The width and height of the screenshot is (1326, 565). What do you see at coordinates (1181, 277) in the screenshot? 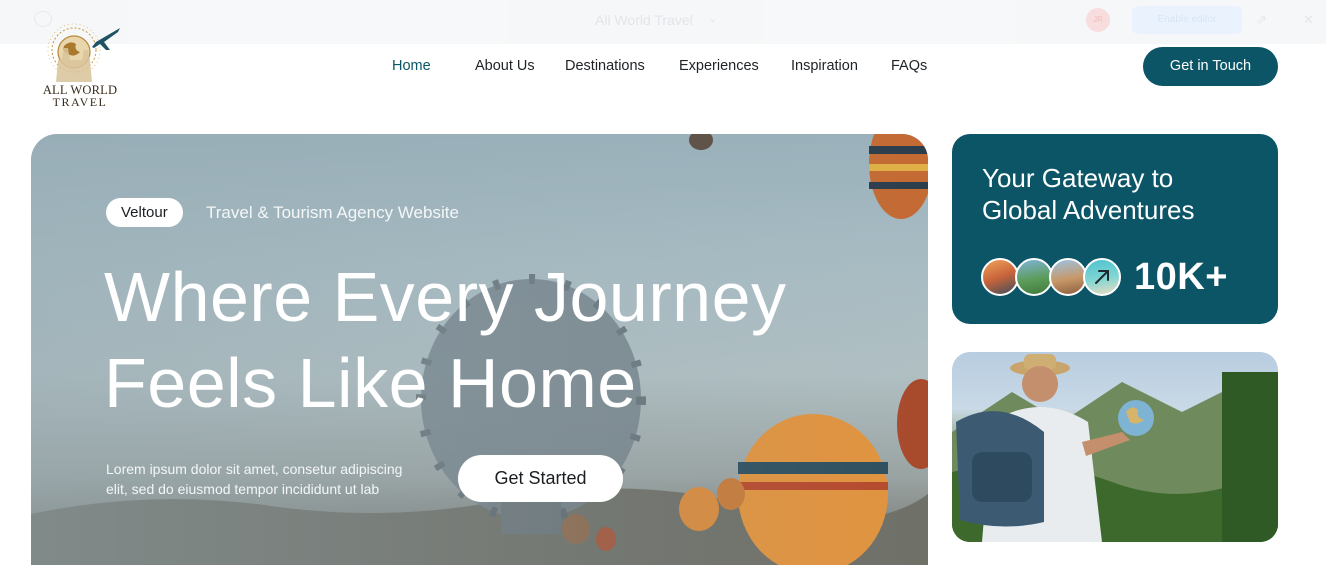
I see `travelers-stat: 10K+` at bounding box center [1181, 277].